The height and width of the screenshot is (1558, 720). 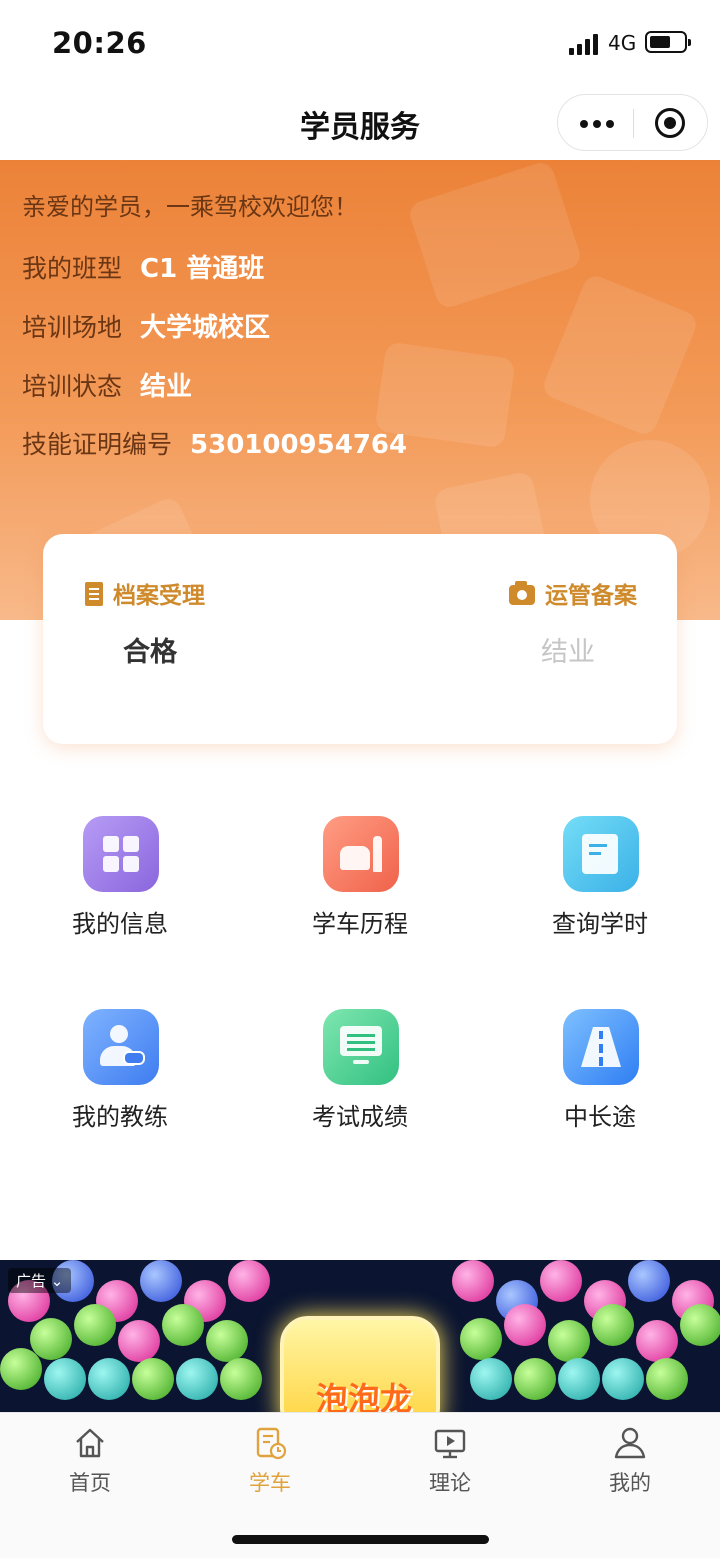 I want to click on class-row: 我的班型 C1 普通班, so click(x=143, y=266).